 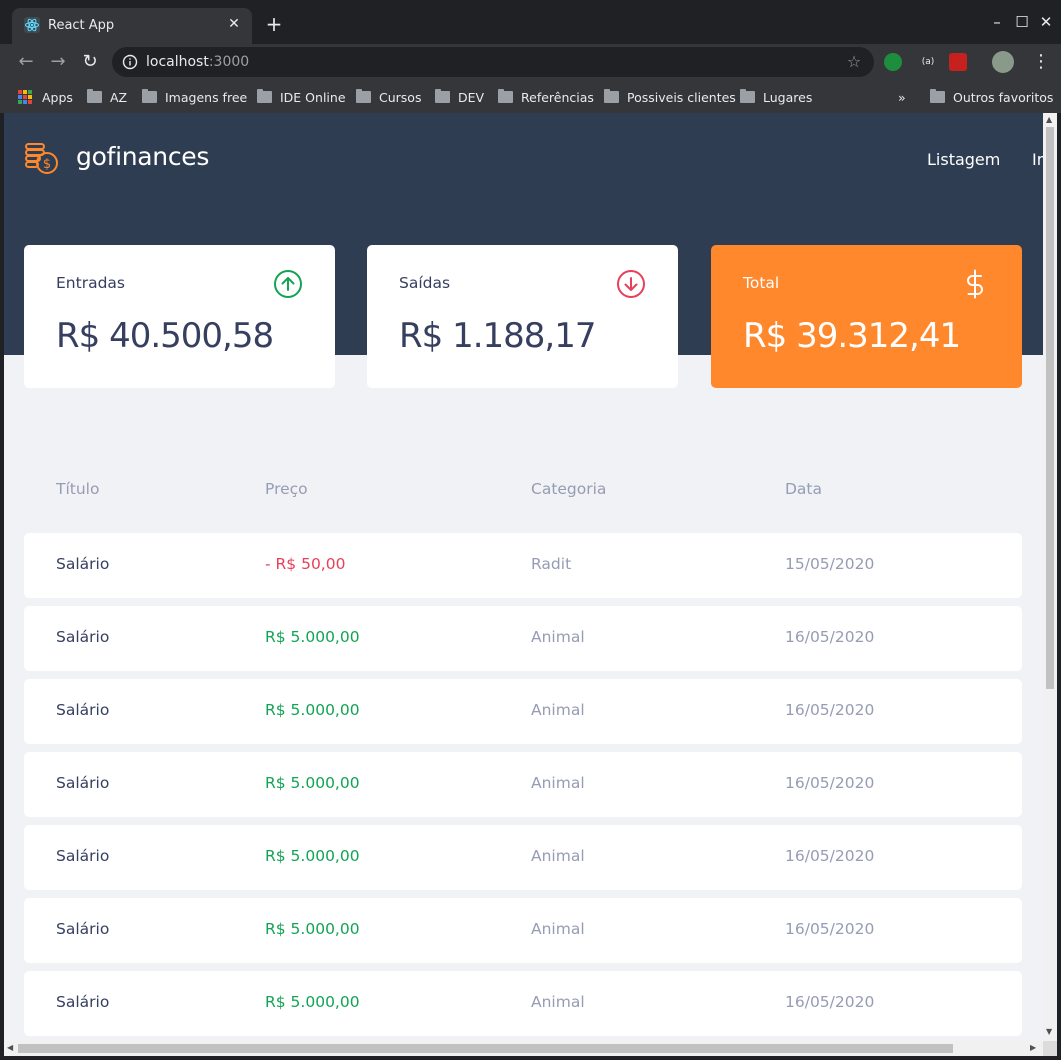 I want to click on column-header-date: Data, so click(x=804, y=489).